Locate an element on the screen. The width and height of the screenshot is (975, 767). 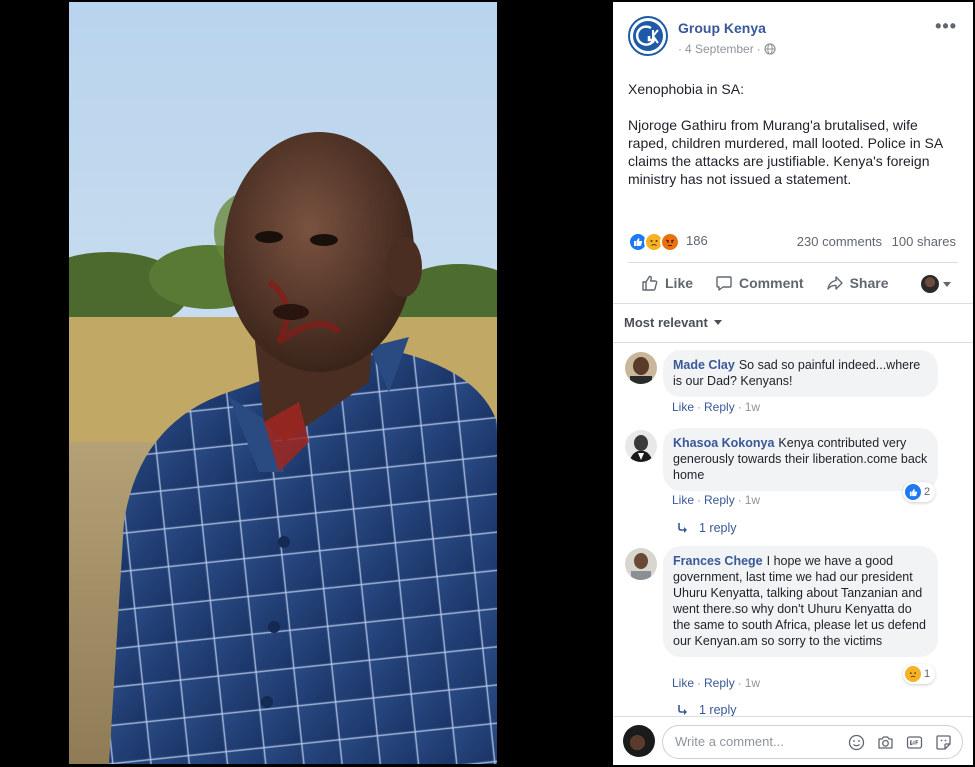
like-button: Like is located at coordinates (667, 283).